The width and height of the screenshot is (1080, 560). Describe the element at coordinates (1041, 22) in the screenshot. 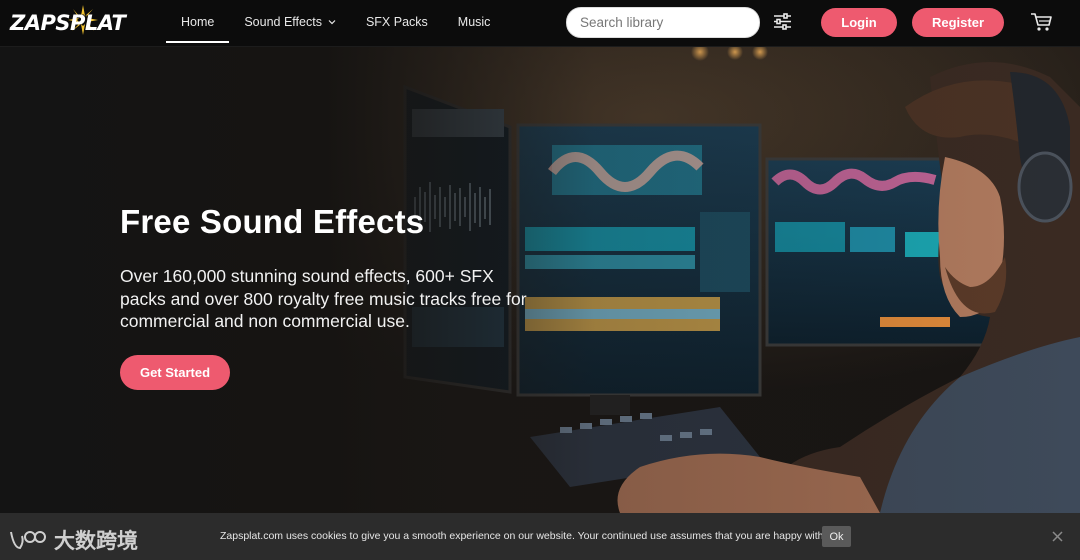

I see `cart-icon` at that location.